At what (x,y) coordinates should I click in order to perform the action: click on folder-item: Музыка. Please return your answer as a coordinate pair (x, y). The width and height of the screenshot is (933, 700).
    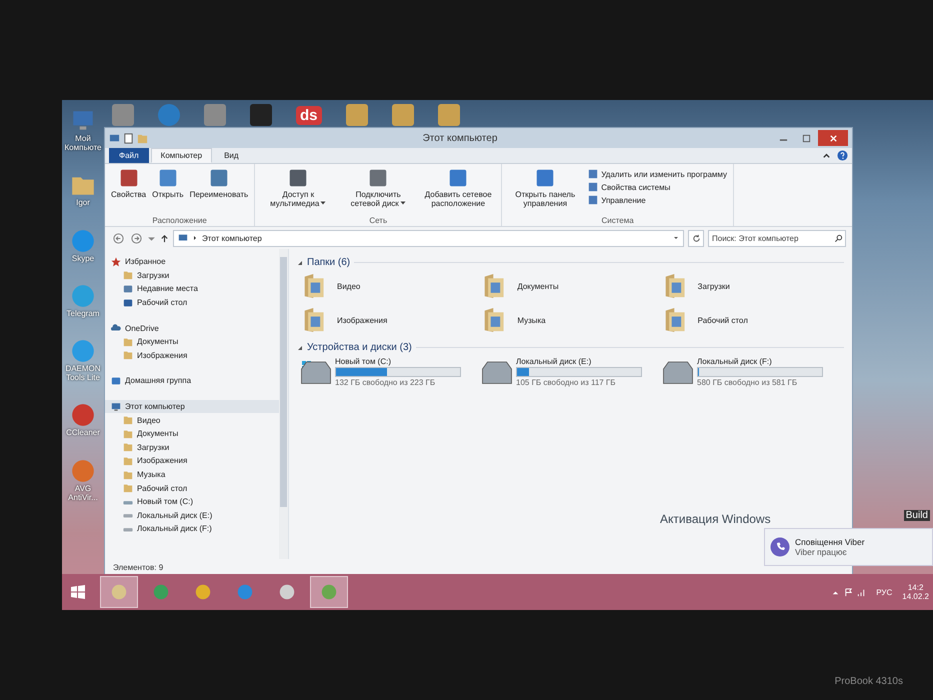
    Looking at the image, I should click on (573, 320).